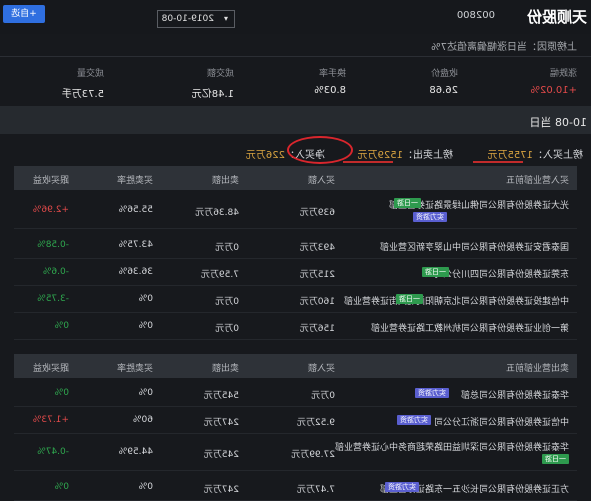 The image size is (591, 501). Describe the element at coordinates (142, 420) in the screenshot. I see `win-rate: 60%` at that location.